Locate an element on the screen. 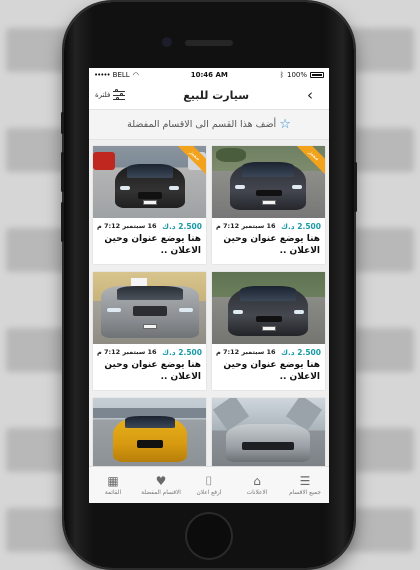  volume-down-button is located at coordinates (62, 222).